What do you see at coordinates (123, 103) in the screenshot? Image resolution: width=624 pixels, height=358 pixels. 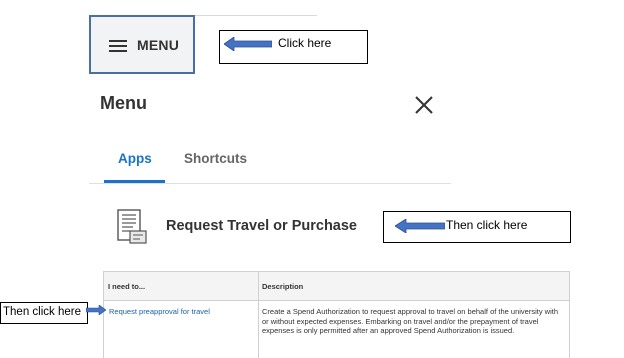 I see `panel-title: Menu` at bounding box center [123, 103].